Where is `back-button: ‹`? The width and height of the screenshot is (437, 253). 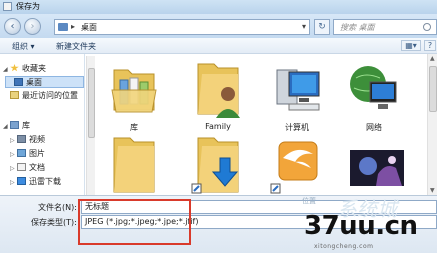
back-button: ‹ is located at coordinates (12, 26).